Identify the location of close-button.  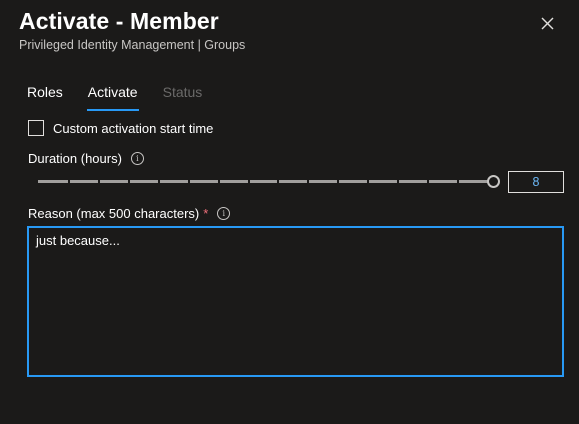
(548, 24).